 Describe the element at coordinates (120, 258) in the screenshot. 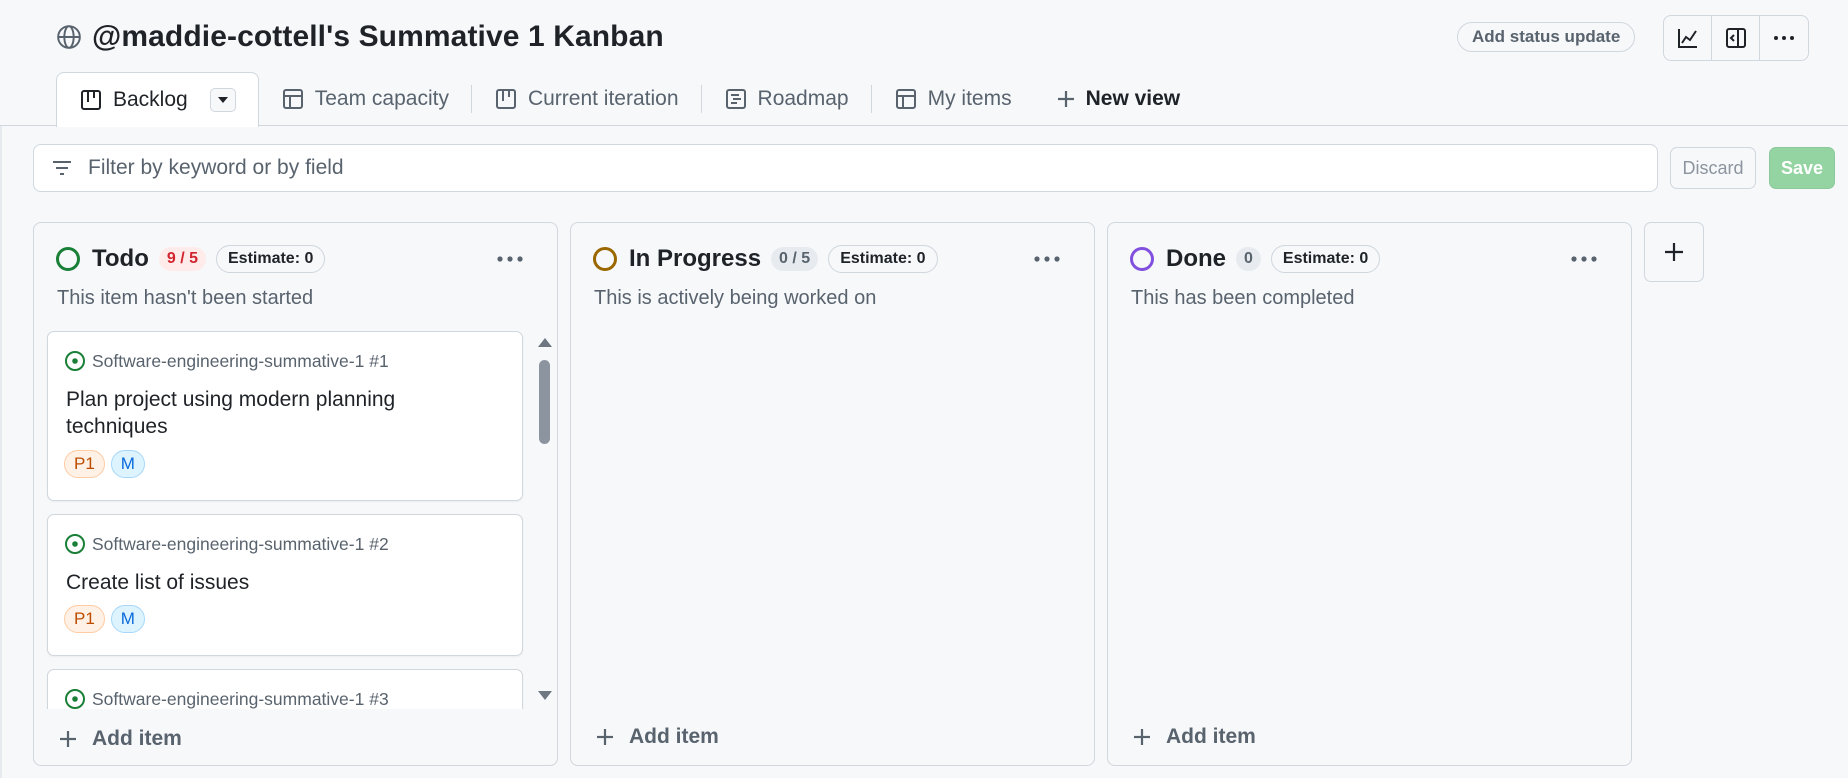

I see `column-title: Todo` at that location.